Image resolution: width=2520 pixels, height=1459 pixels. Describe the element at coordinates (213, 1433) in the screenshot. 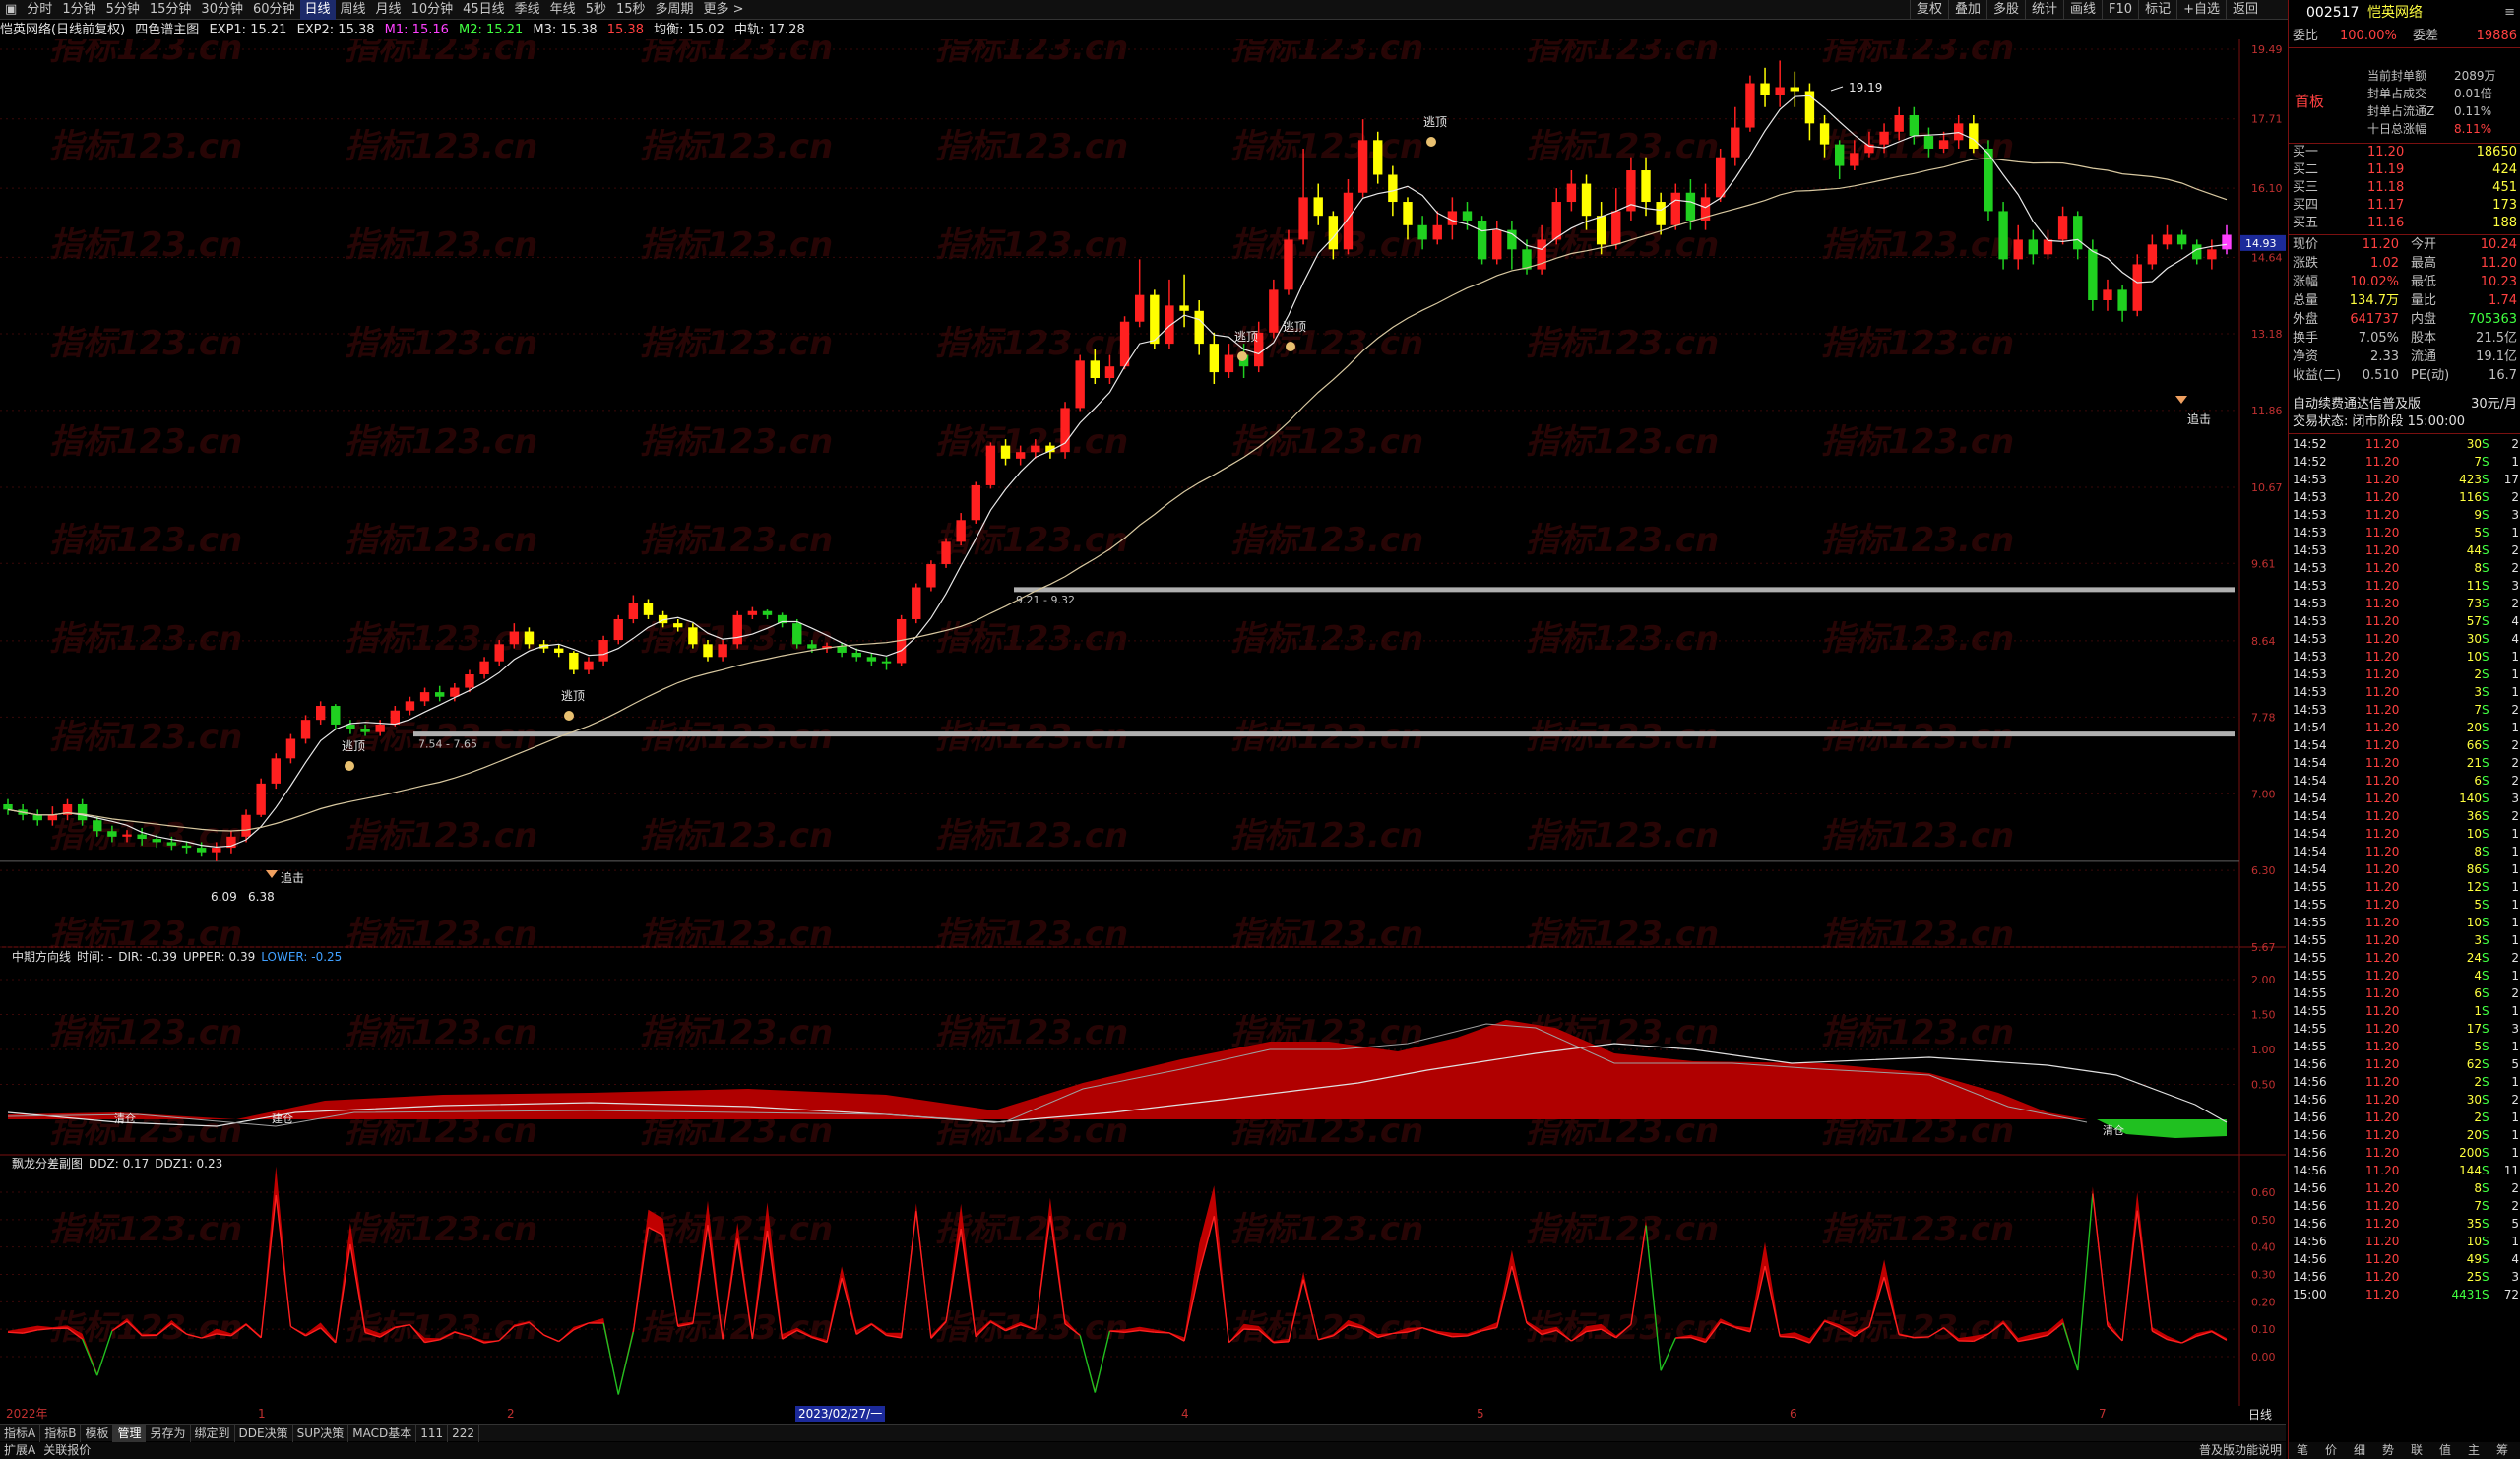

I see `indicator-tab: 绑定到` at that location.